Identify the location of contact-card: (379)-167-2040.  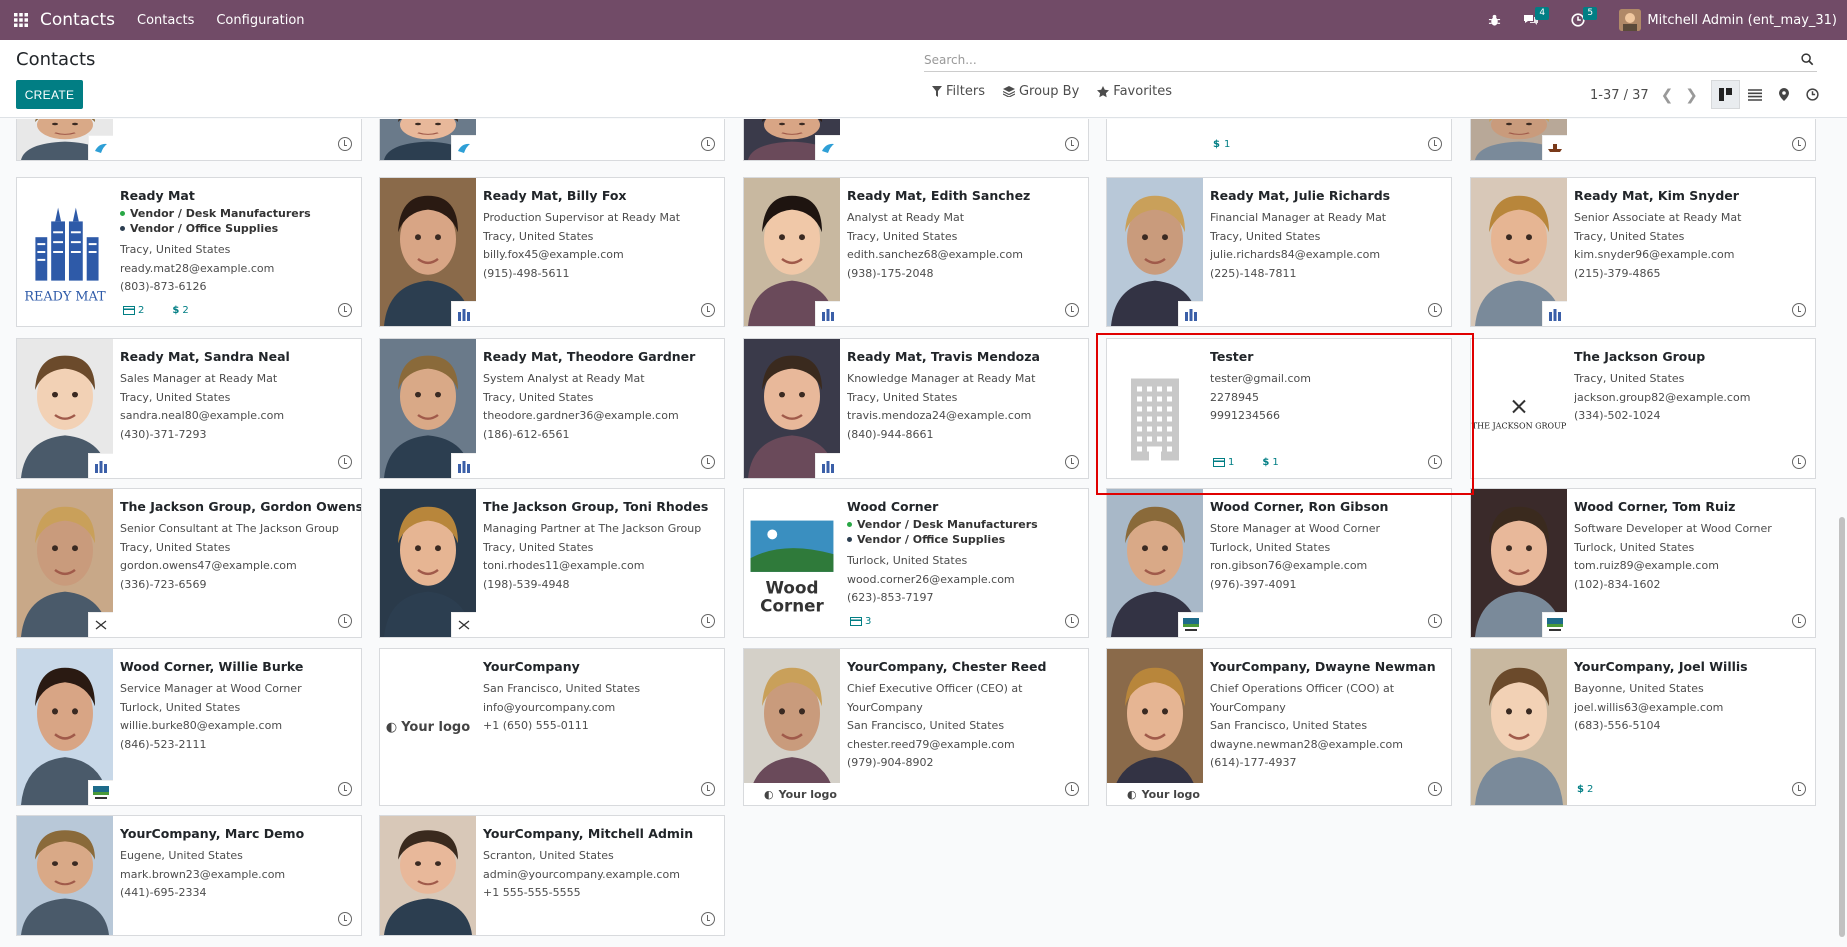
(916, 140).